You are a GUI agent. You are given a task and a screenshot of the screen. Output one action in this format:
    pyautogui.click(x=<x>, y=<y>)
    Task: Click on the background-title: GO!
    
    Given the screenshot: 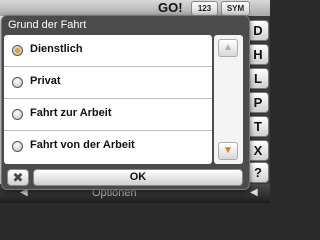 What is the action you would take?
    pyautogui.click(x=170, y=7)
    